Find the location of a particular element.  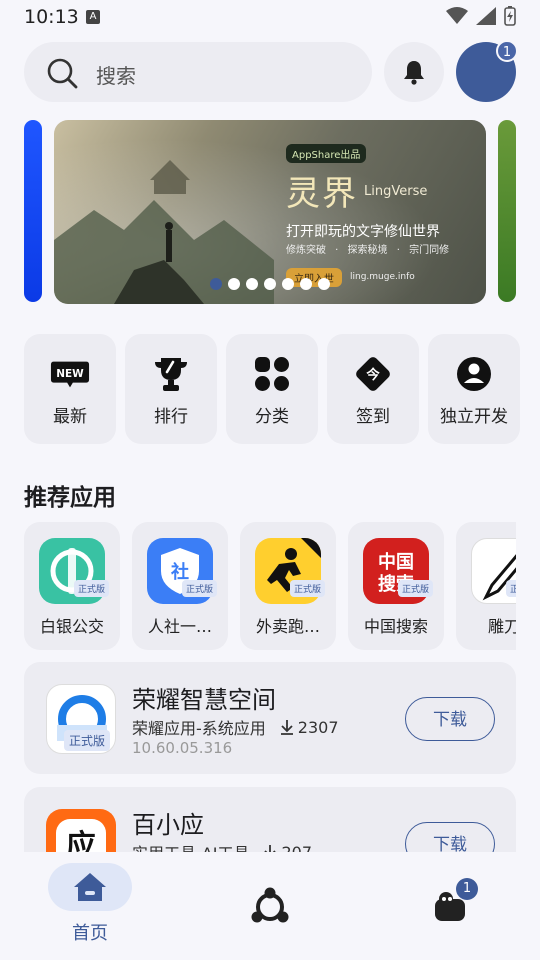

app-meta: 荣耀应用-系统应用 2307 is located at coordinates (235, 727).